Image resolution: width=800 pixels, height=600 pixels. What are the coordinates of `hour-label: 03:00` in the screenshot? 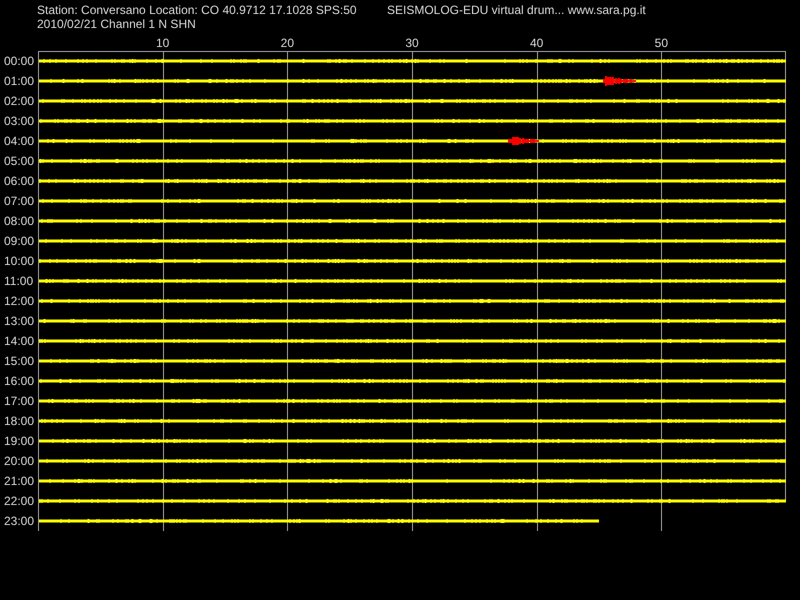 It's located at (19, 121).